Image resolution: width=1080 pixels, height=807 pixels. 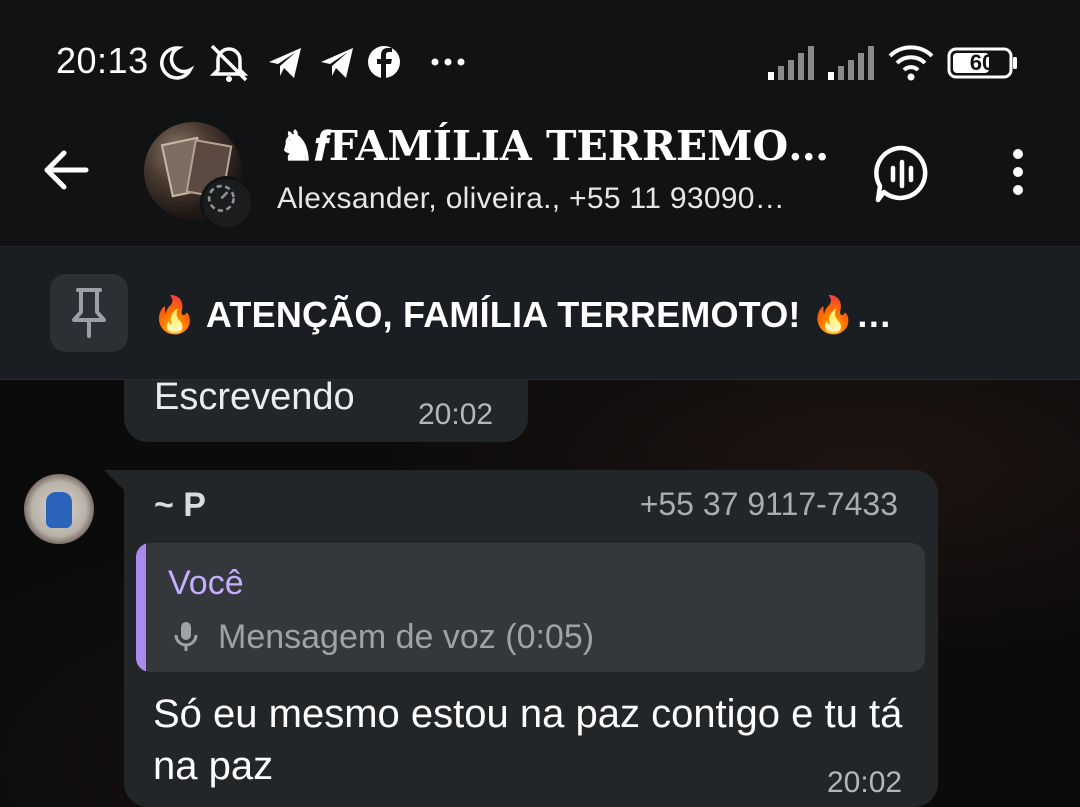 What do you see at coordinates (982, 62) in the screenshot?
I see `battery-level: 60` at bounding box center [982, 62].